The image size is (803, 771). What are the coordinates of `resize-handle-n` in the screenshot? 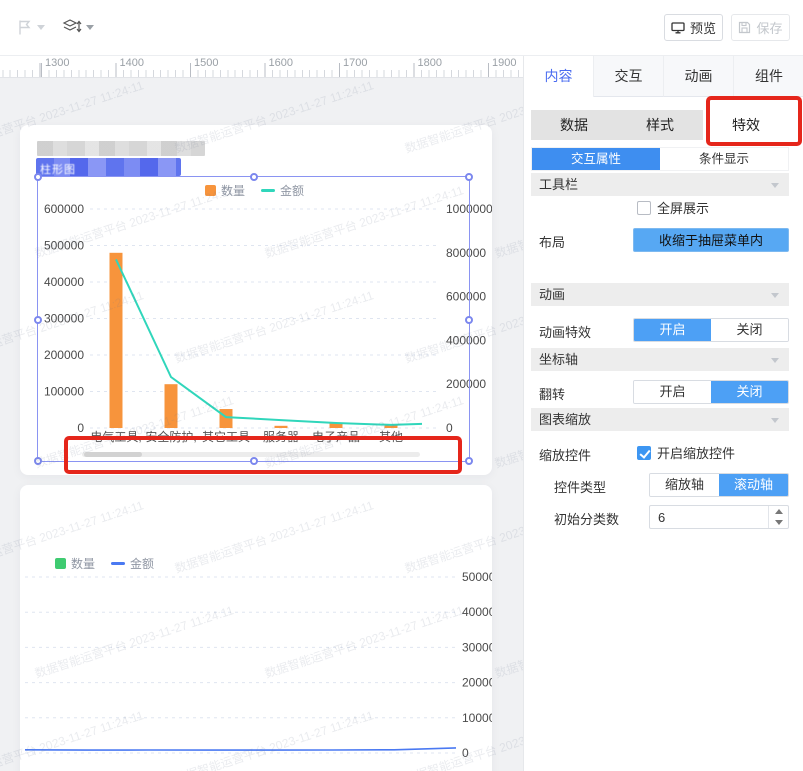 It's located at (254, 177).